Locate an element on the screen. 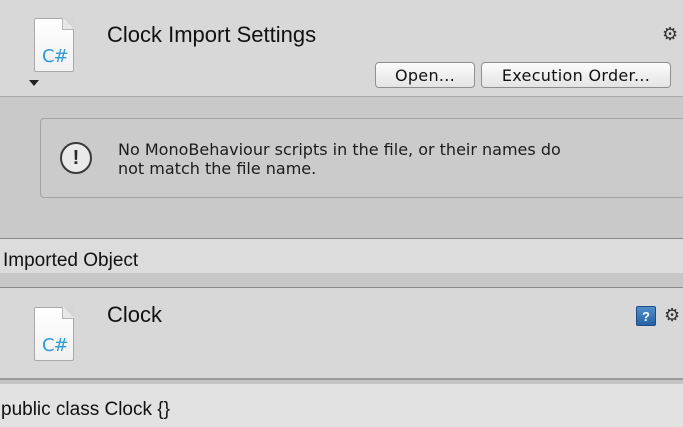 The height and width of the screenshot is (427, 683). section-label: Imported Object is located at coordinates (71, 260).